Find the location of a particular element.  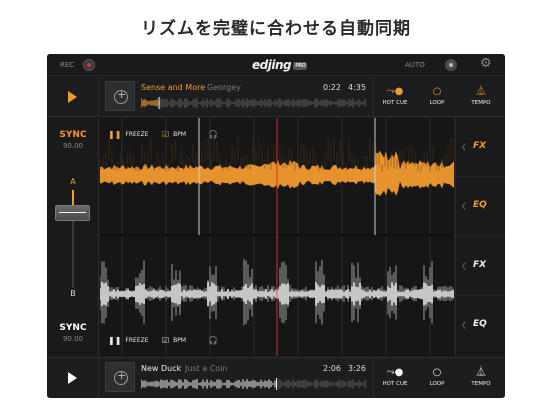

deck-b-bpm-value: 90.00 is located at coordinates (73, 339).